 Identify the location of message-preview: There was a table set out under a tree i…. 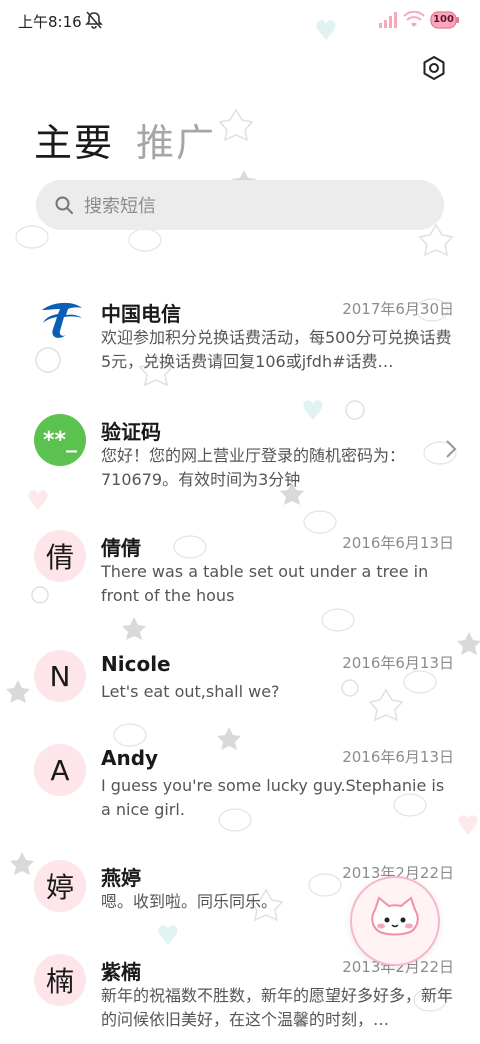
(265, 583).